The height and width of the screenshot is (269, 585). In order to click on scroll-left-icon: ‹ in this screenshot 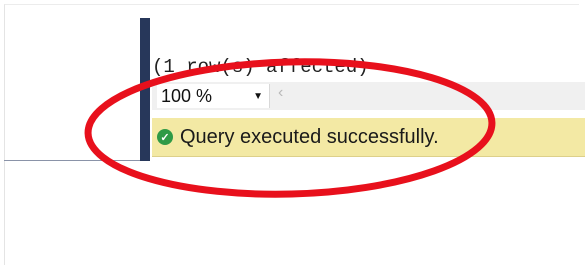, I will do `click(280, 93)`.